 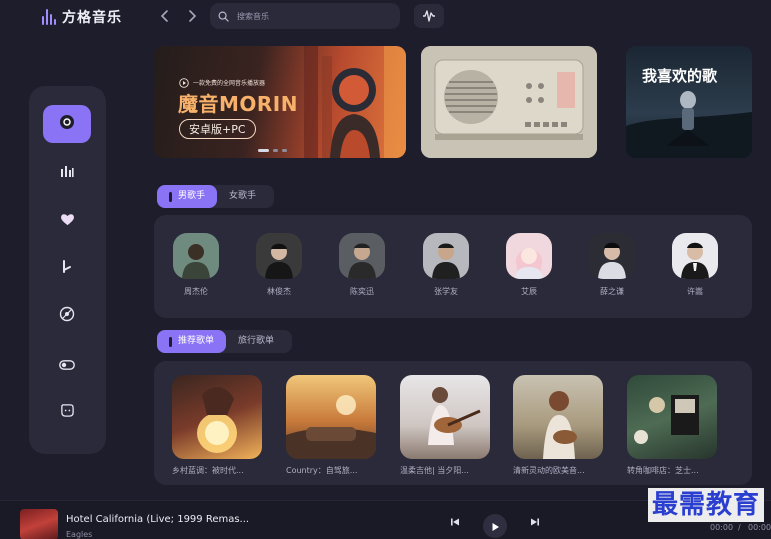 I want to click on singers-panel: 周杰伦 林俊杰 陈奕迅 张学友 艾辰 薛之谦 许嵩, so click(x=453, y=266).